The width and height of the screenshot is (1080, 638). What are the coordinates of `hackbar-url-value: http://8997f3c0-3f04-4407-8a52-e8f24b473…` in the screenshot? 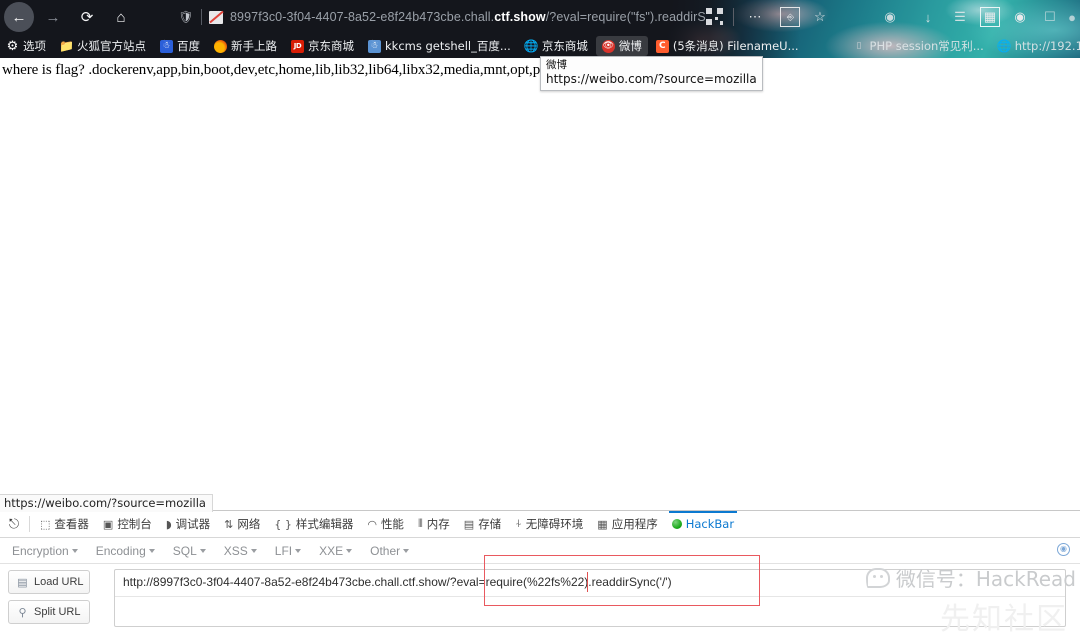 It's located at (397, 582).